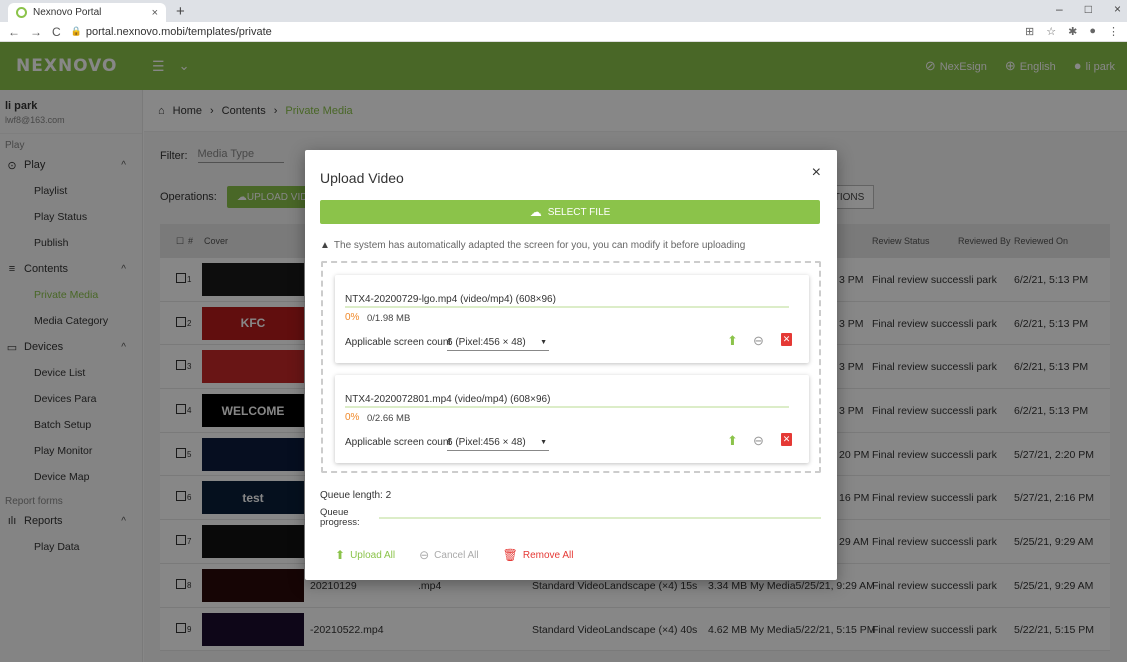 The height and width of the screenshot is (662, 1127). I want to click on url-text: portal.nexnovo.mobi/templates/private, so click(179, 32).